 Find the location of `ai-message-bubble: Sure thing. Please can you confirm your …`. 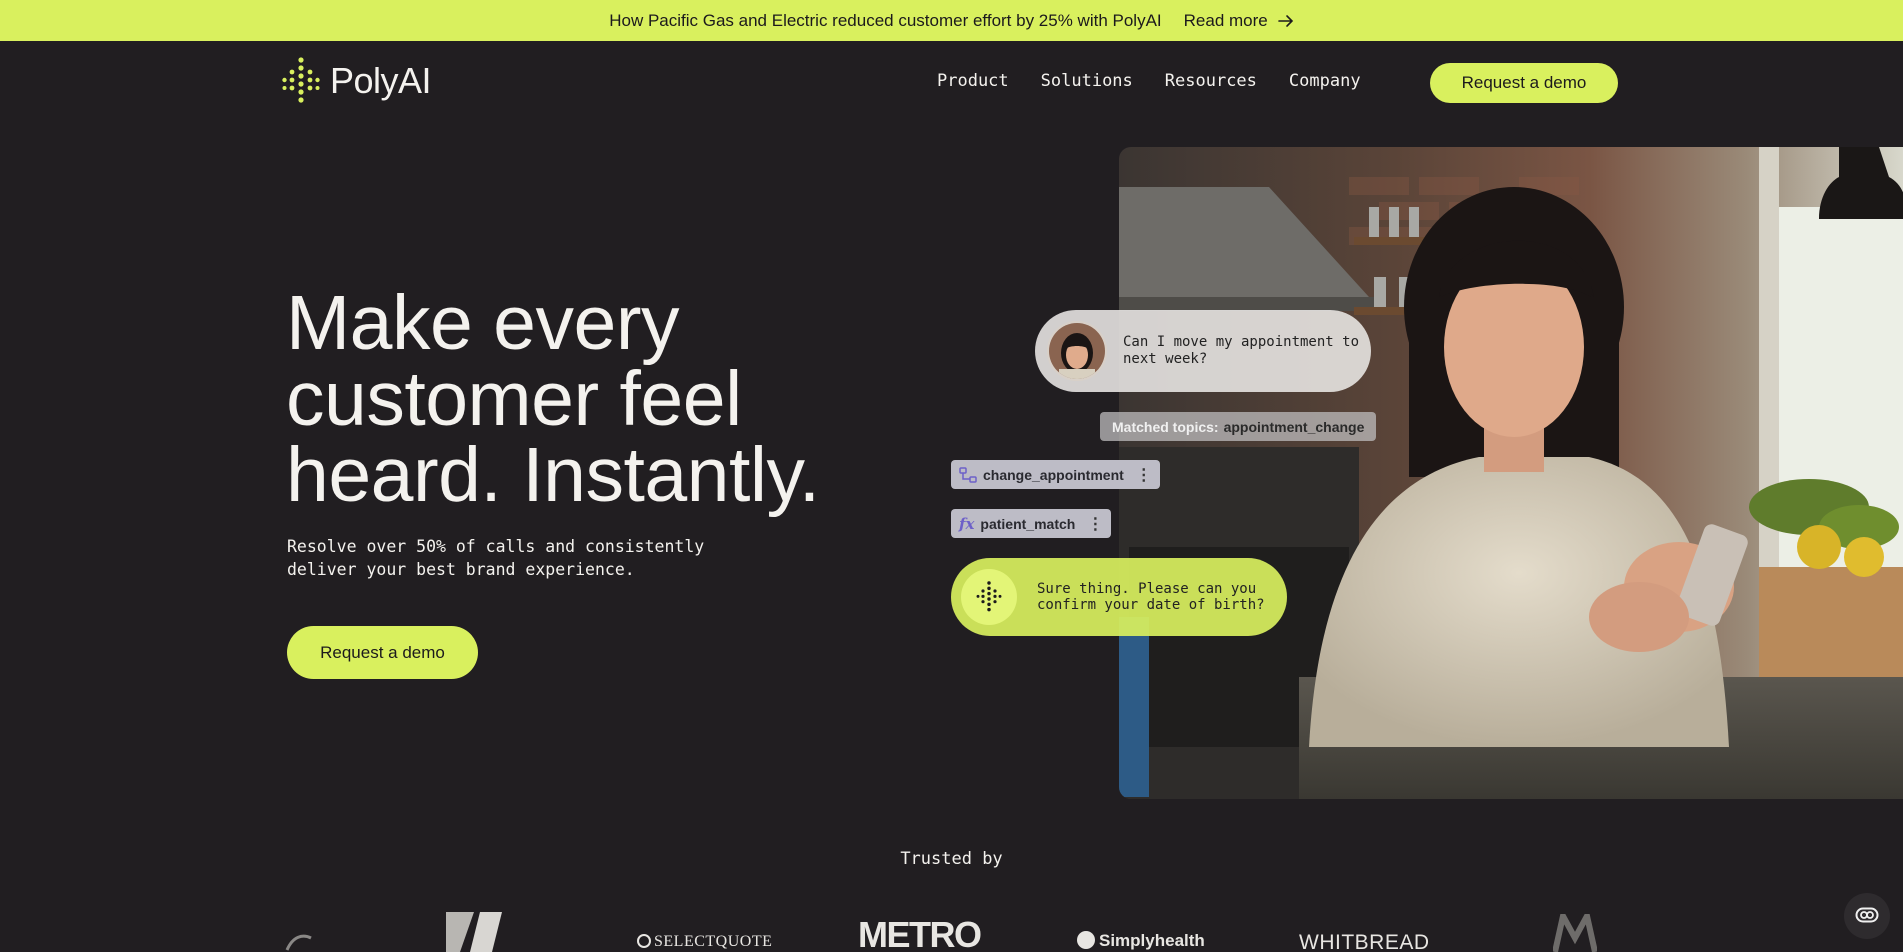

ai-message-bubble: Sure thing. Please can you confirm your … is located at coordinates (1119, 597).